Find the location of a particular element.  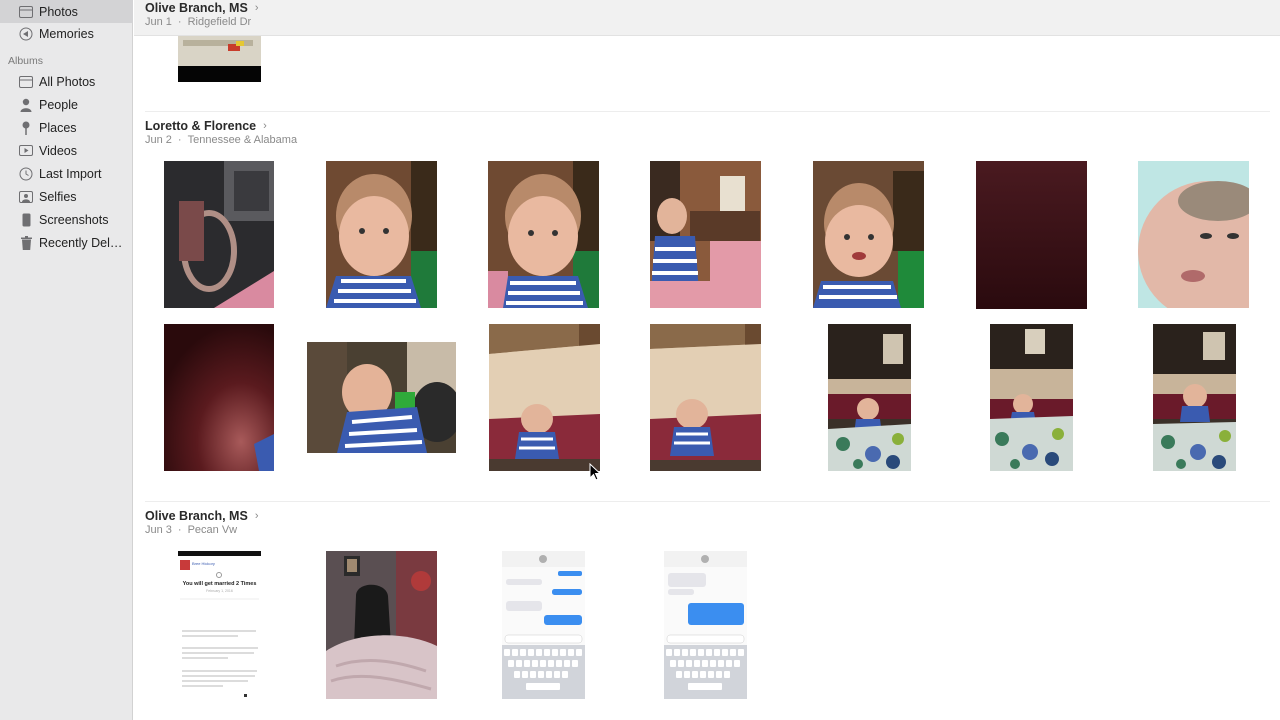

selfie-icon is located at coordinates (26, 197).